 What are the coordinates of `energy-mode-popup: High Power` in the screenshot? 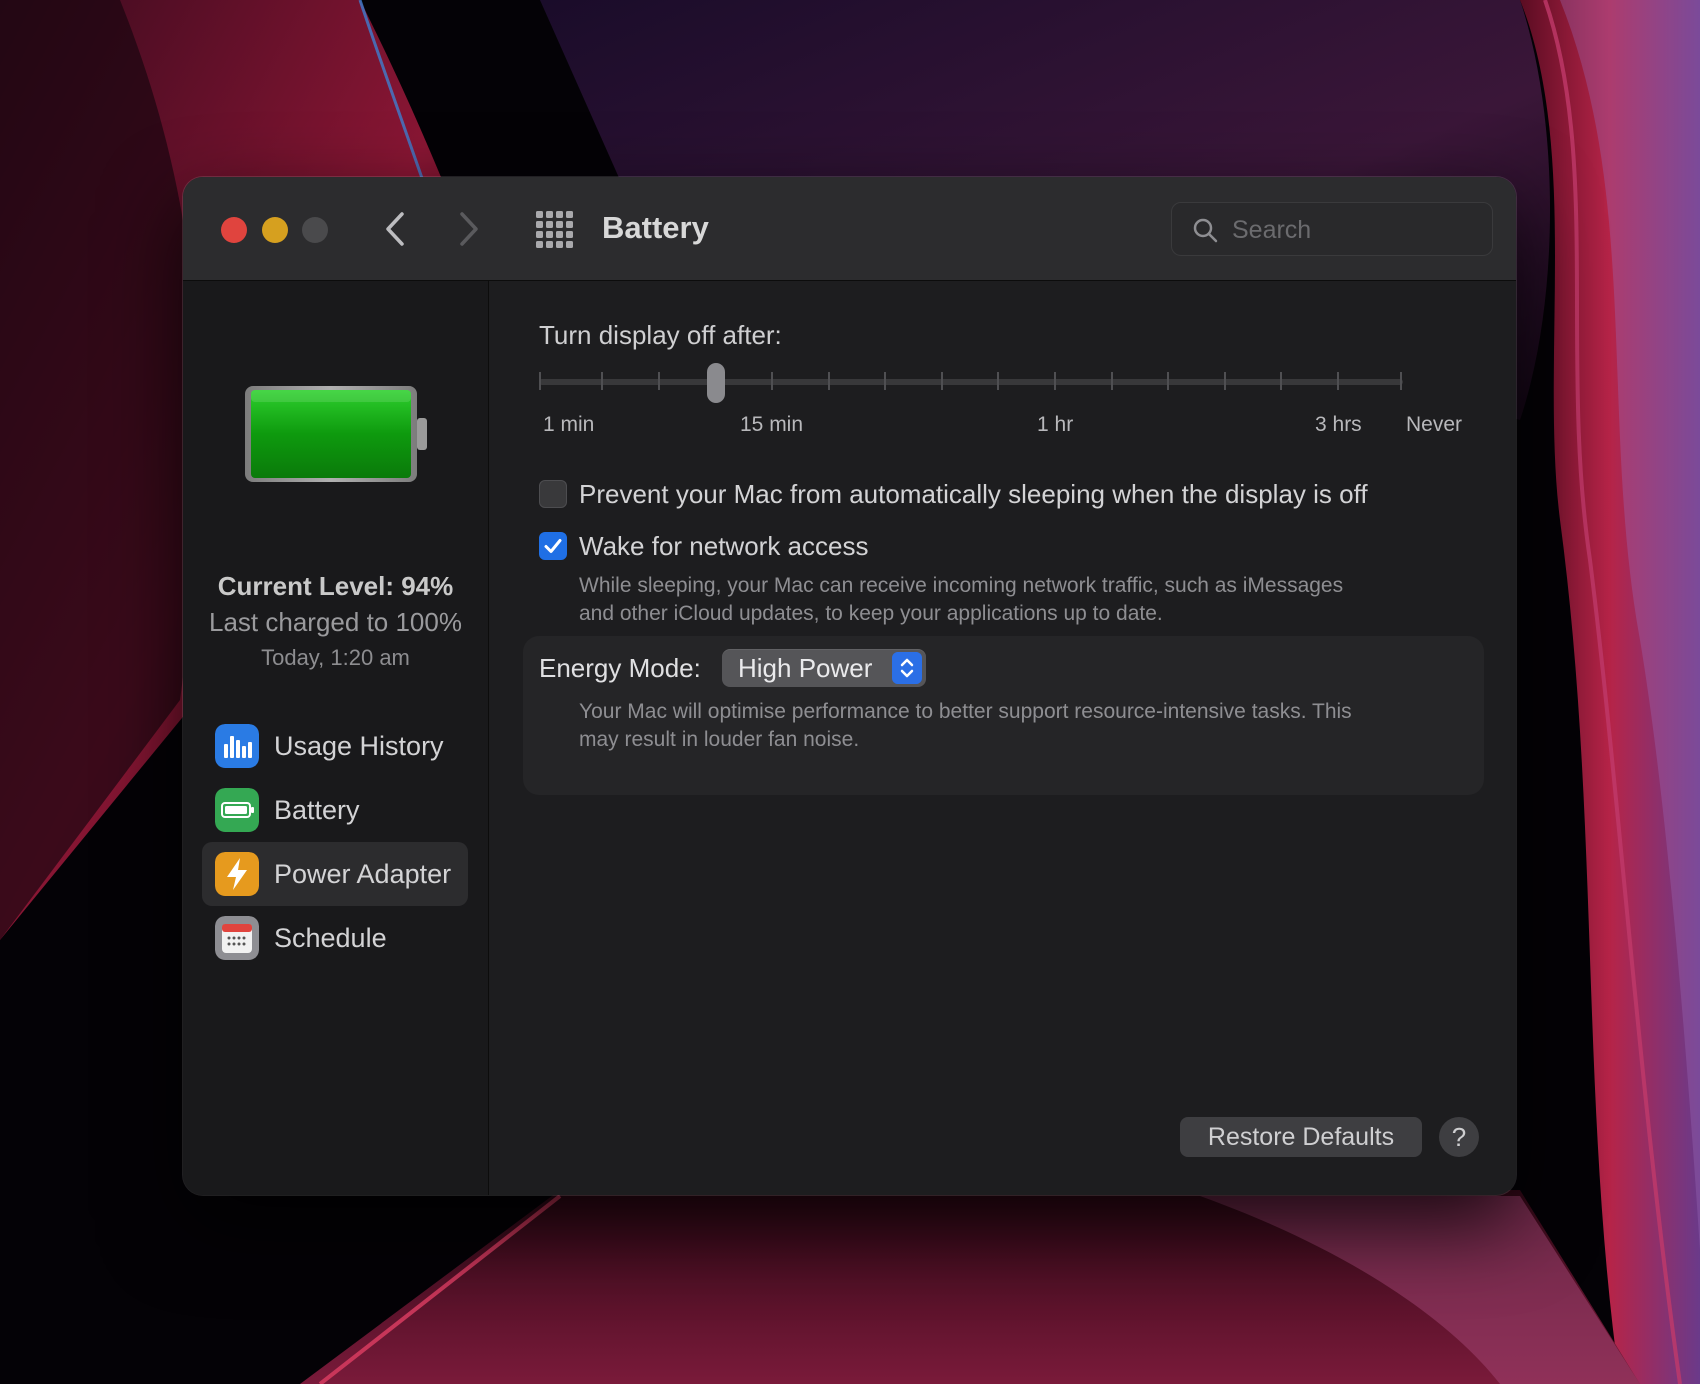 It's located at (824, 668).